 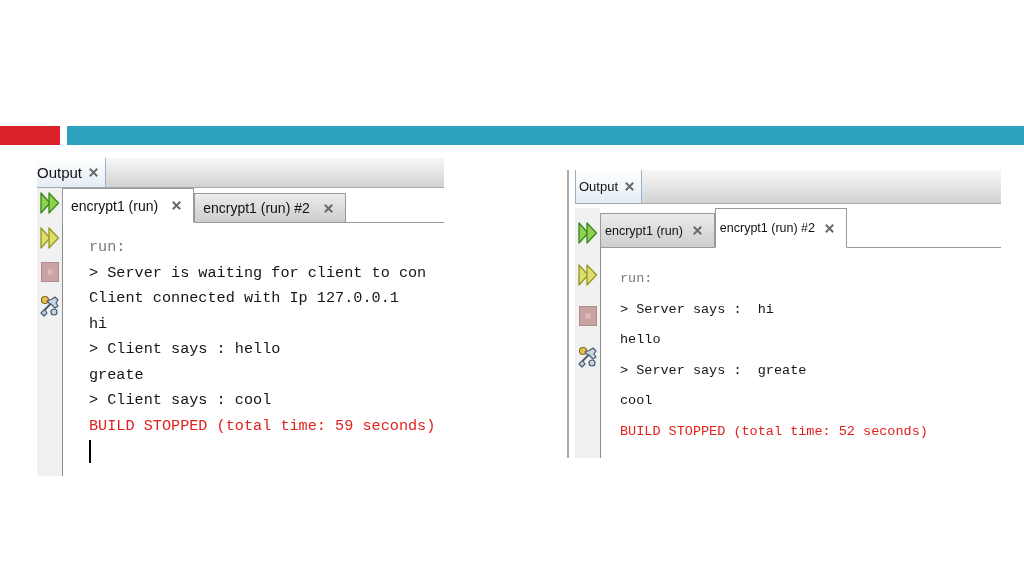 What do you see at coordinates (636, 401) in the screenshot?
I see `console-line: cool` at bounding box center [636, 401].